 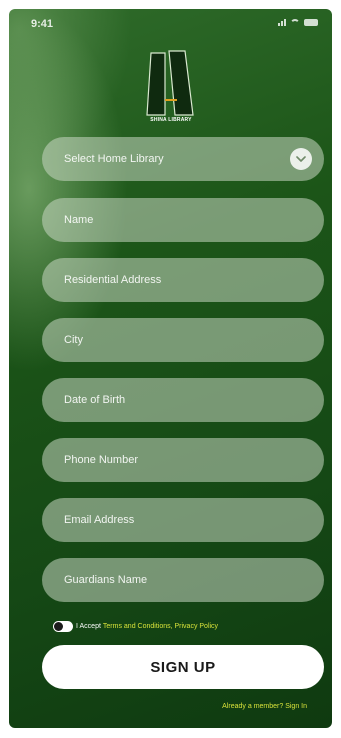 I want to click on status-icons, so click(x=298, y=22).